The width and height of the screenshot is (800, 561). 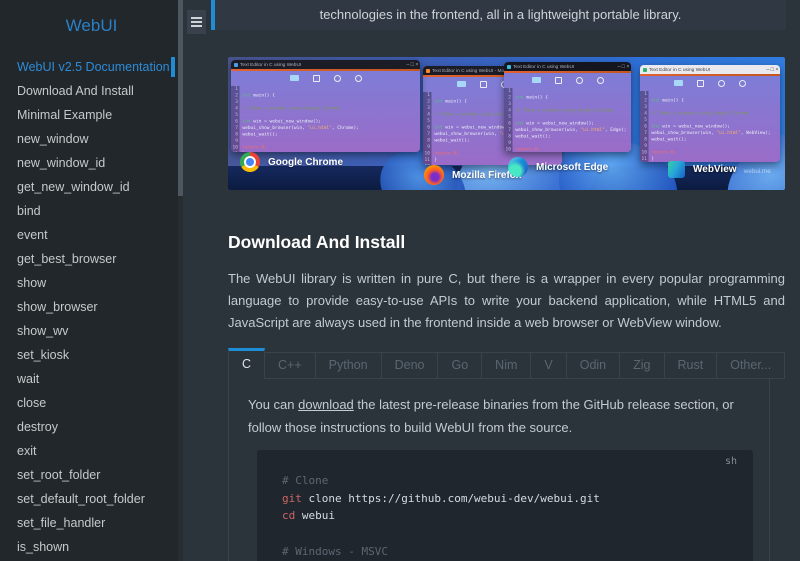 What do you see at coordinates (61, 163) in the screenshot?
I see `sidebar-item-label: new_window_id` at bounding box center [61, 163].